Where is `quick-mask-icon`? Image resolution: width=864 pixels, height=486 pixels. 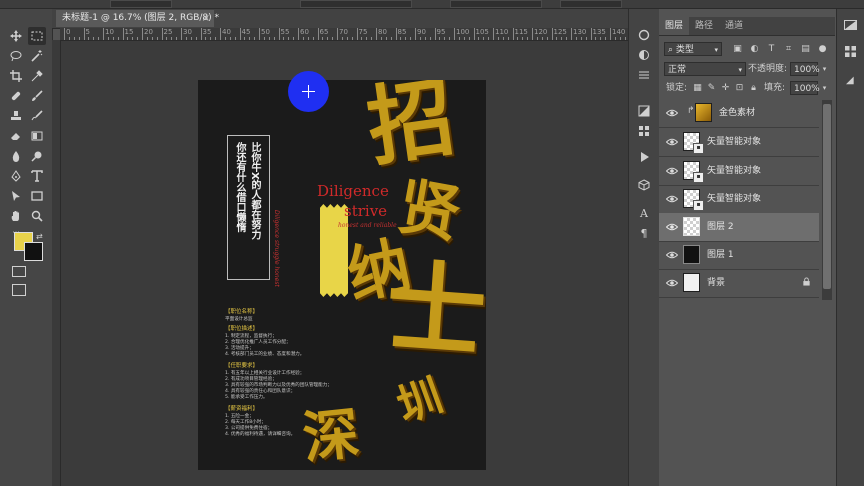
quick-mask-icon is located at coordinates (19, 271).